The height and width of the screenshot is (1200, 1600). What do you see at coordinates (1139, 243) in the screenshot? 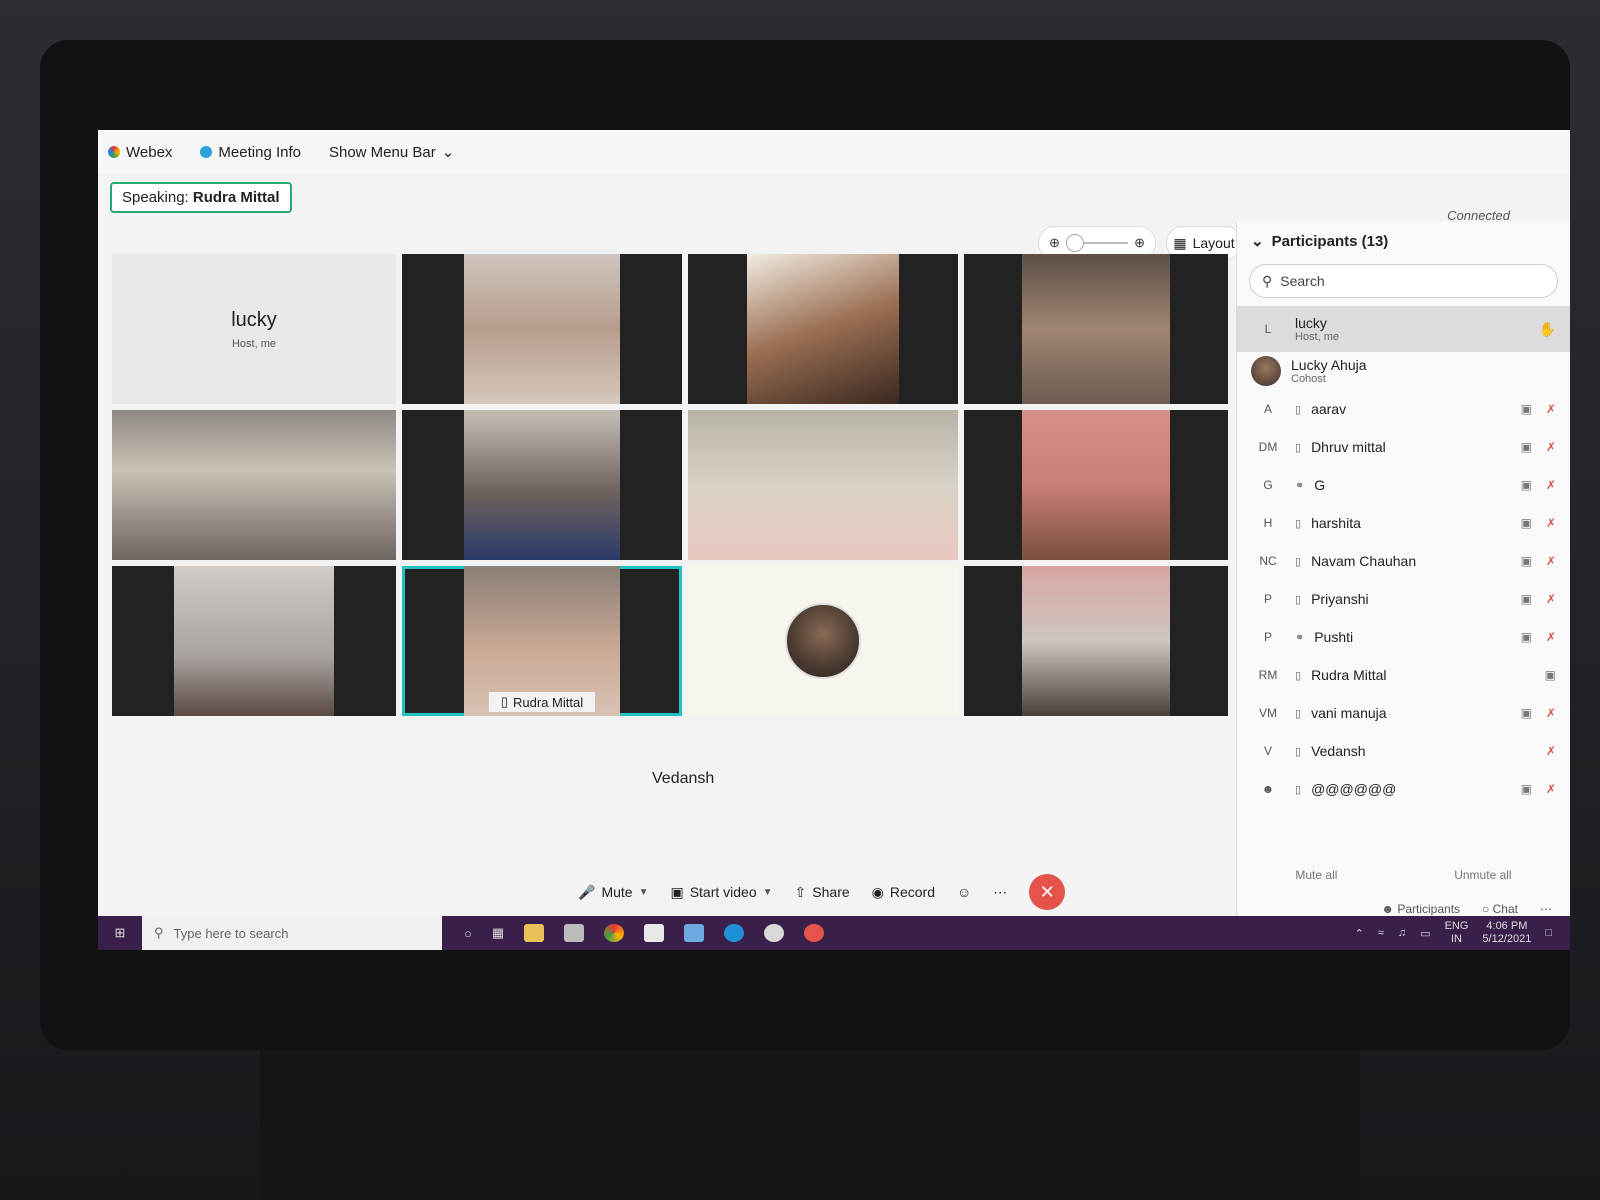
I see `zoom-in-icon: ⊕` at bounding box center [1139, 243].